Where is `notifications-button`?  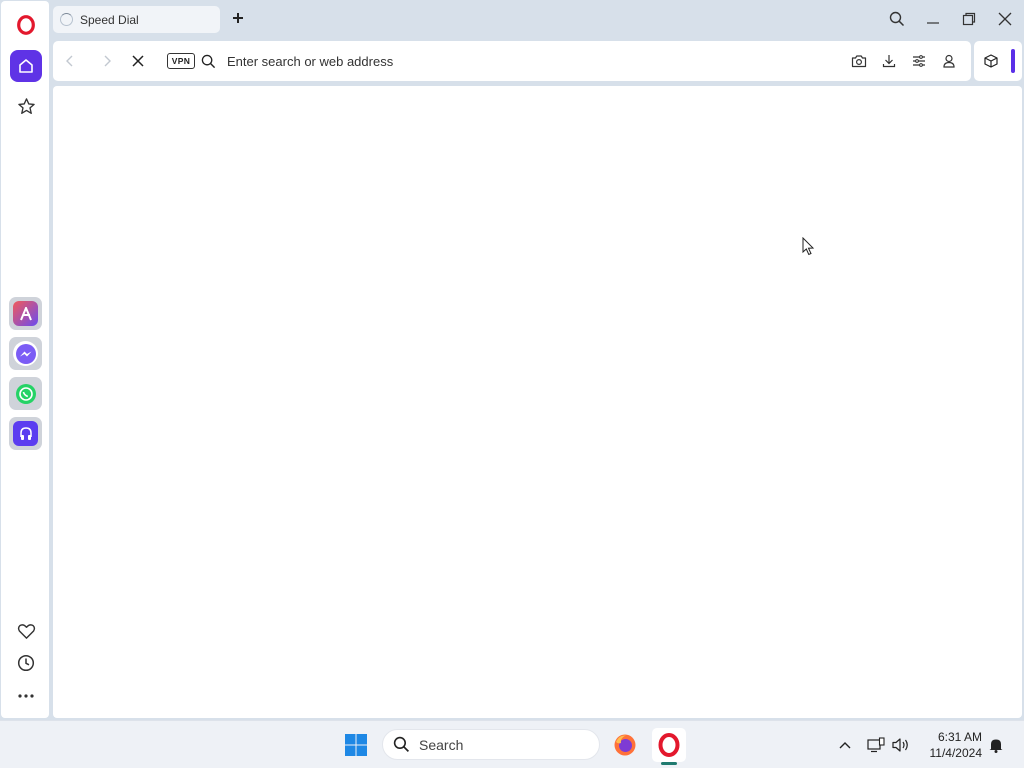 notifications-button is located at coordinates (996, 745).